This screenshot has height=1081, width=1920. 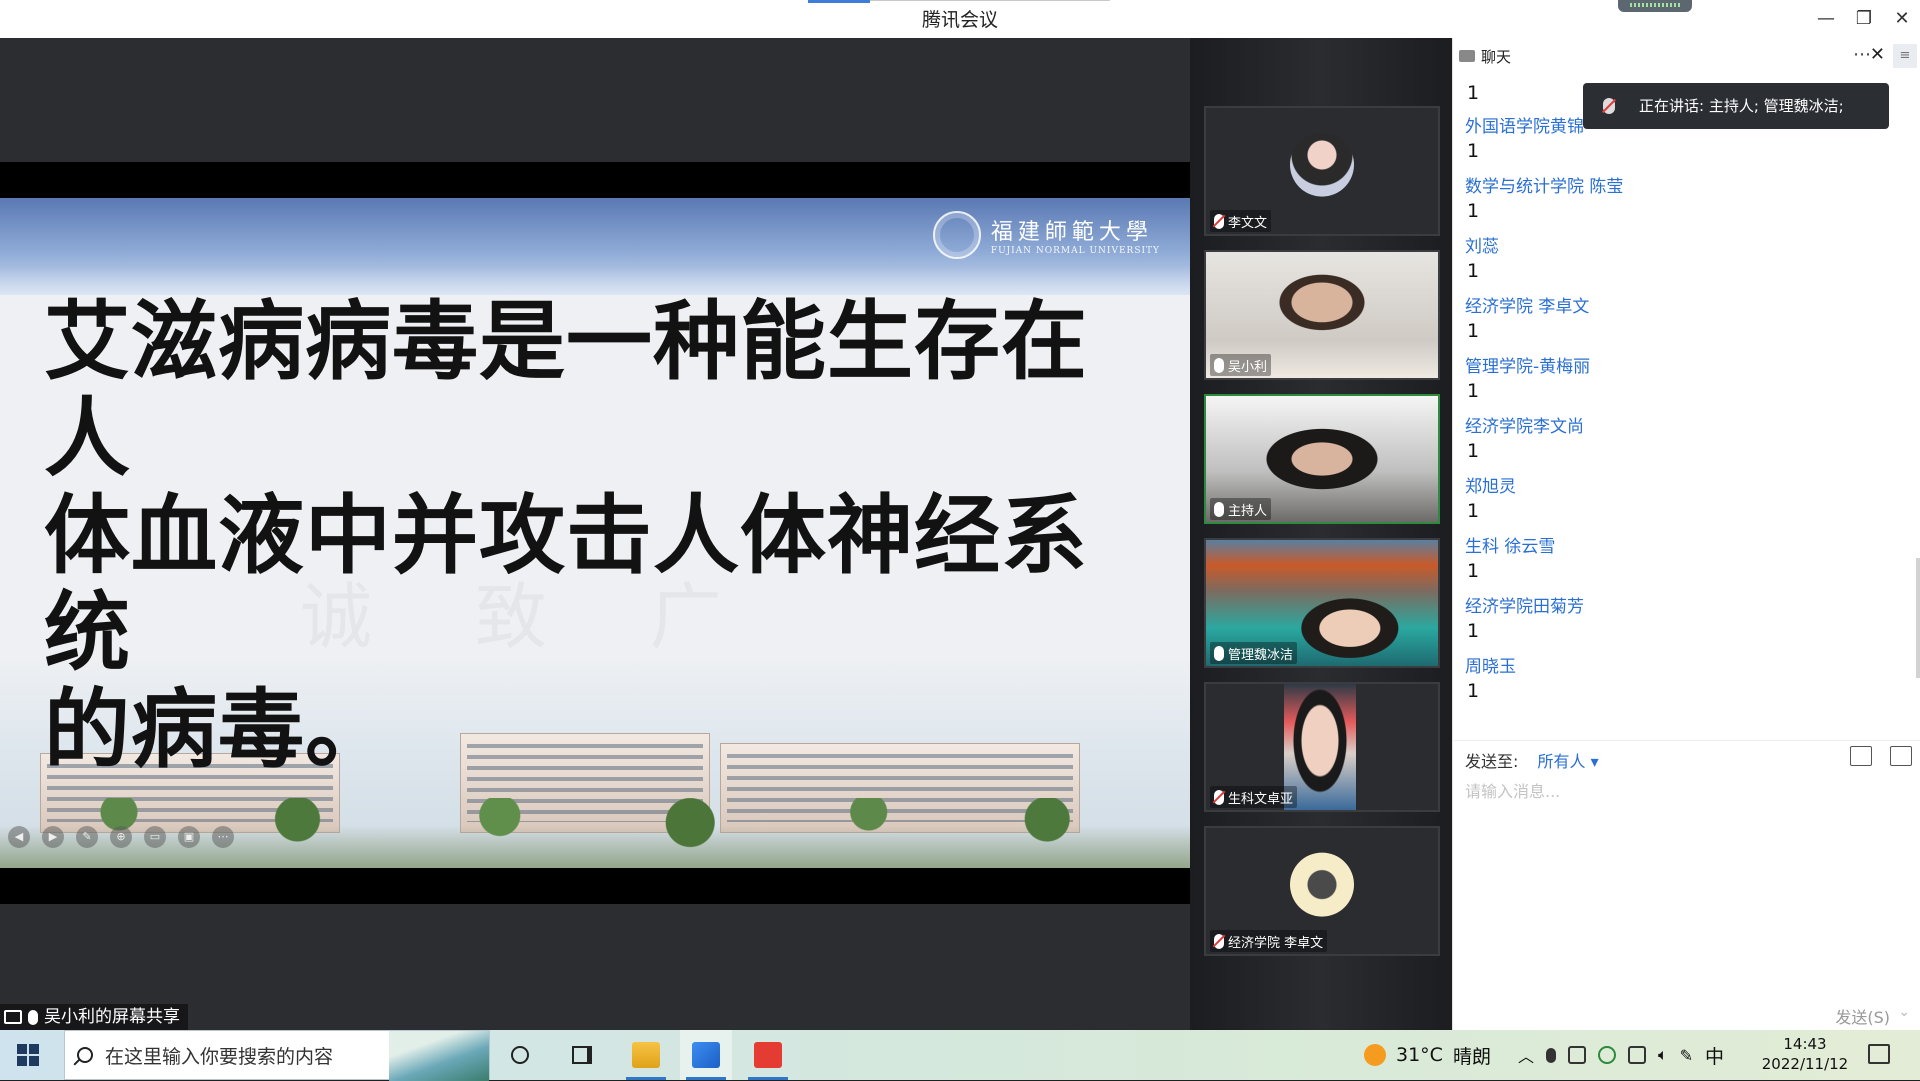 I want to click on screen-share-owner: 吴小利的屏幕共享, so click(x=112, y=1017).